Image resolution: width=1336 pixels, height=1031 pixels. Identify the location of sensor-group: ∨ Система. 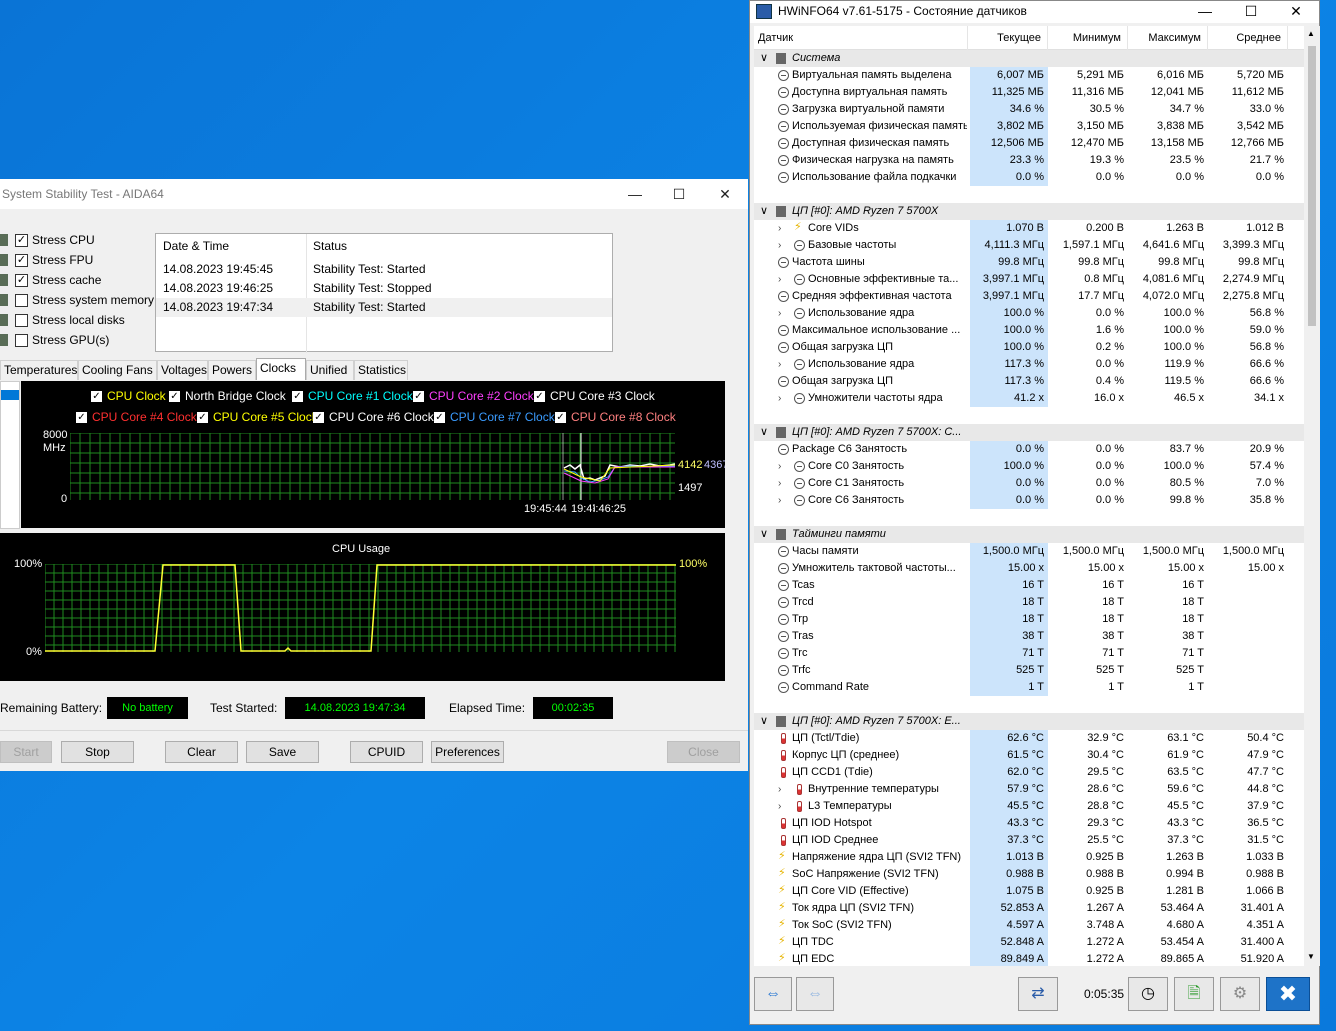
(1029, 58).